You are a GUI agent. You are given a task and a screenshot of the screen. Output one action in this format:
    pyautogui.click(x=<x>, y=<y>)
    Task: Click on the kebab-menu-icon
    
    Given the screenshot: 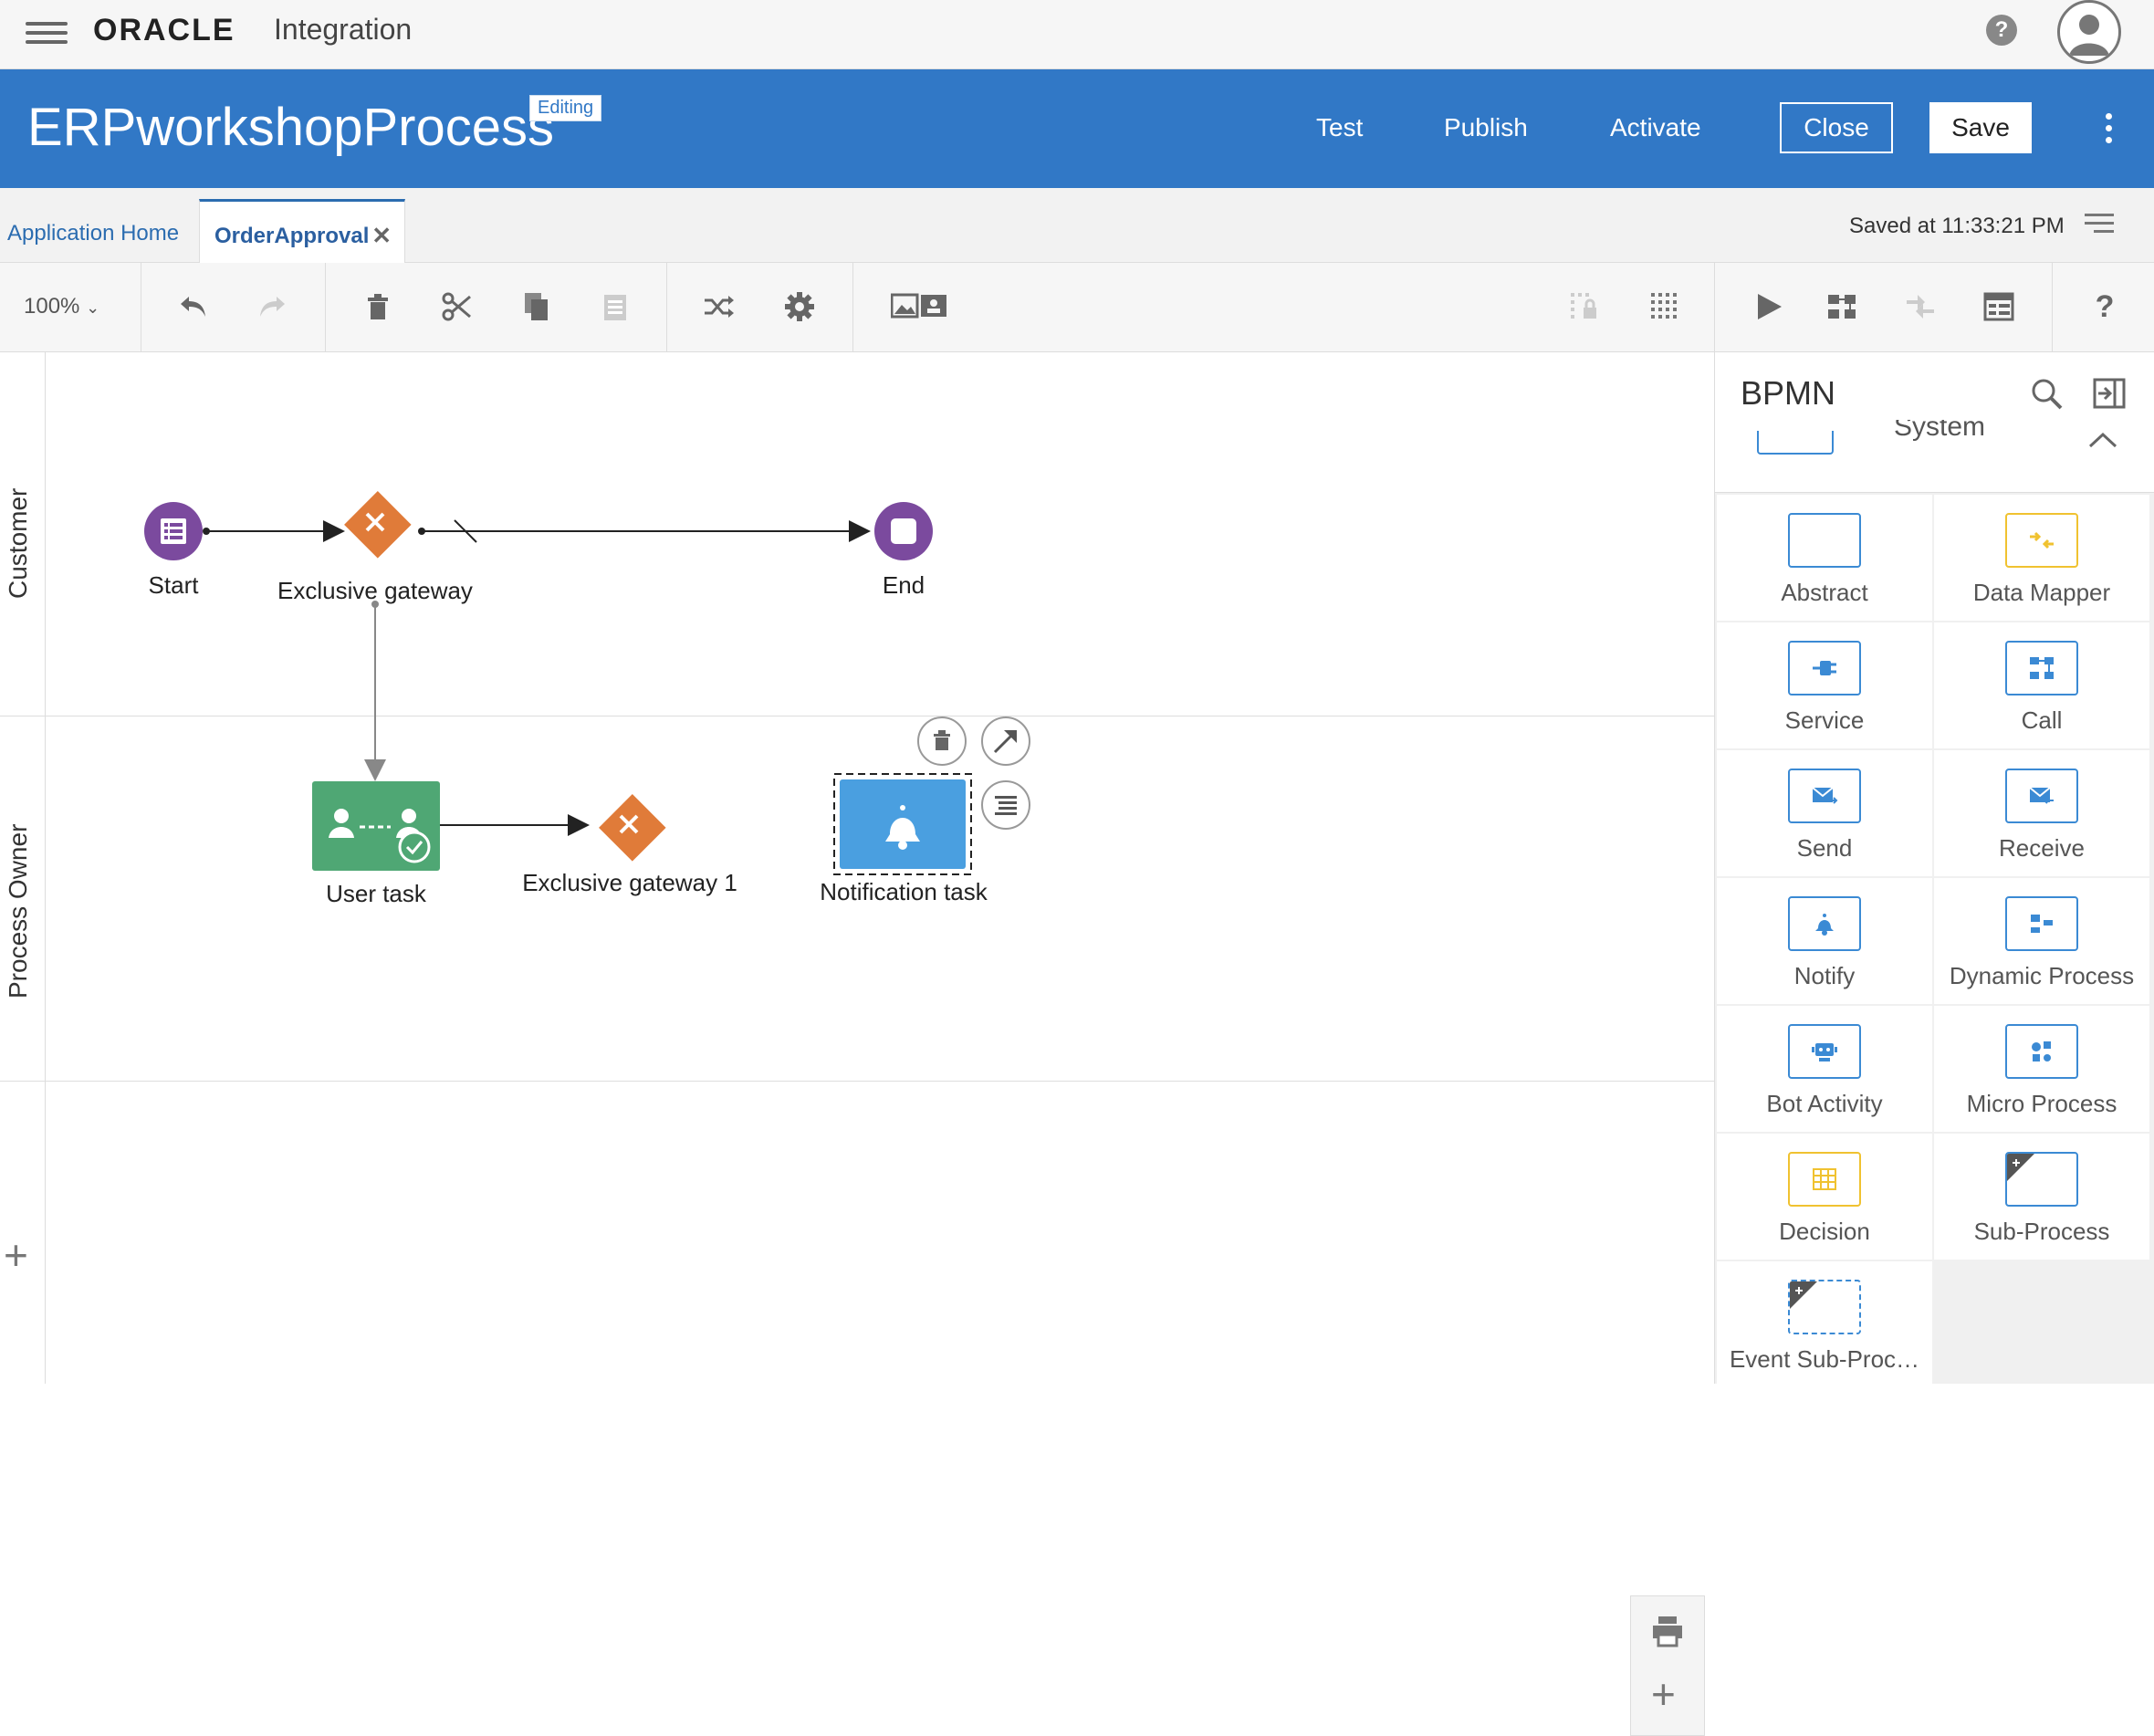 What is the action you would take?
    pyautogui.click(x=2108, y=130)
    